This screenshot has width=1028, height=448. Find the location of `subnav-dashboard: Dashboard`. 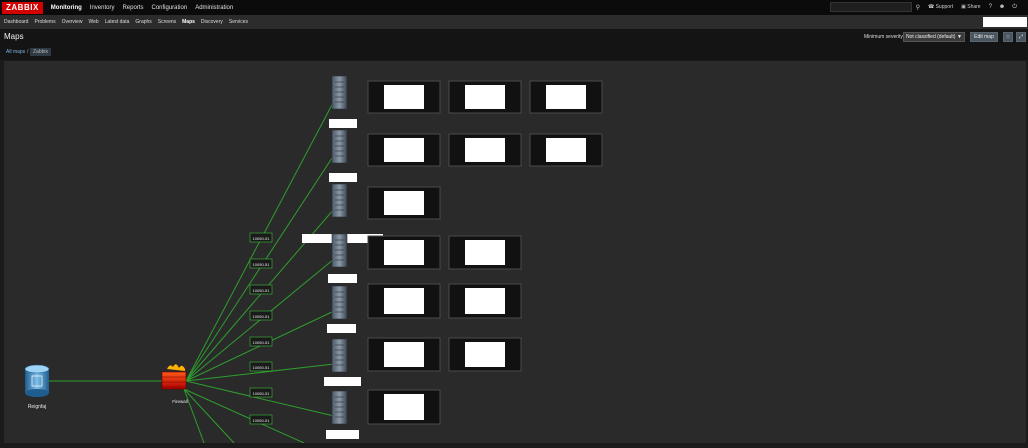

subnav-dashboard: Dashboard is located at coordinates (16, 22).